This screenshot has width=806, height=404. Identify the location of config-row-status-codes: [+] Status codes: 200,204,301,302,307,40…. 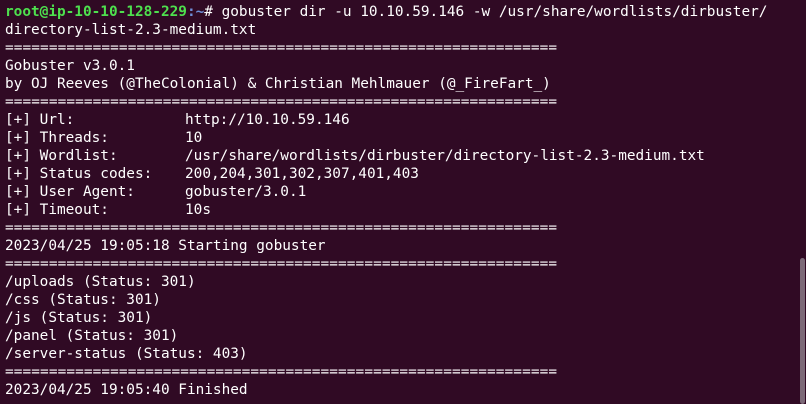
(405, 174).